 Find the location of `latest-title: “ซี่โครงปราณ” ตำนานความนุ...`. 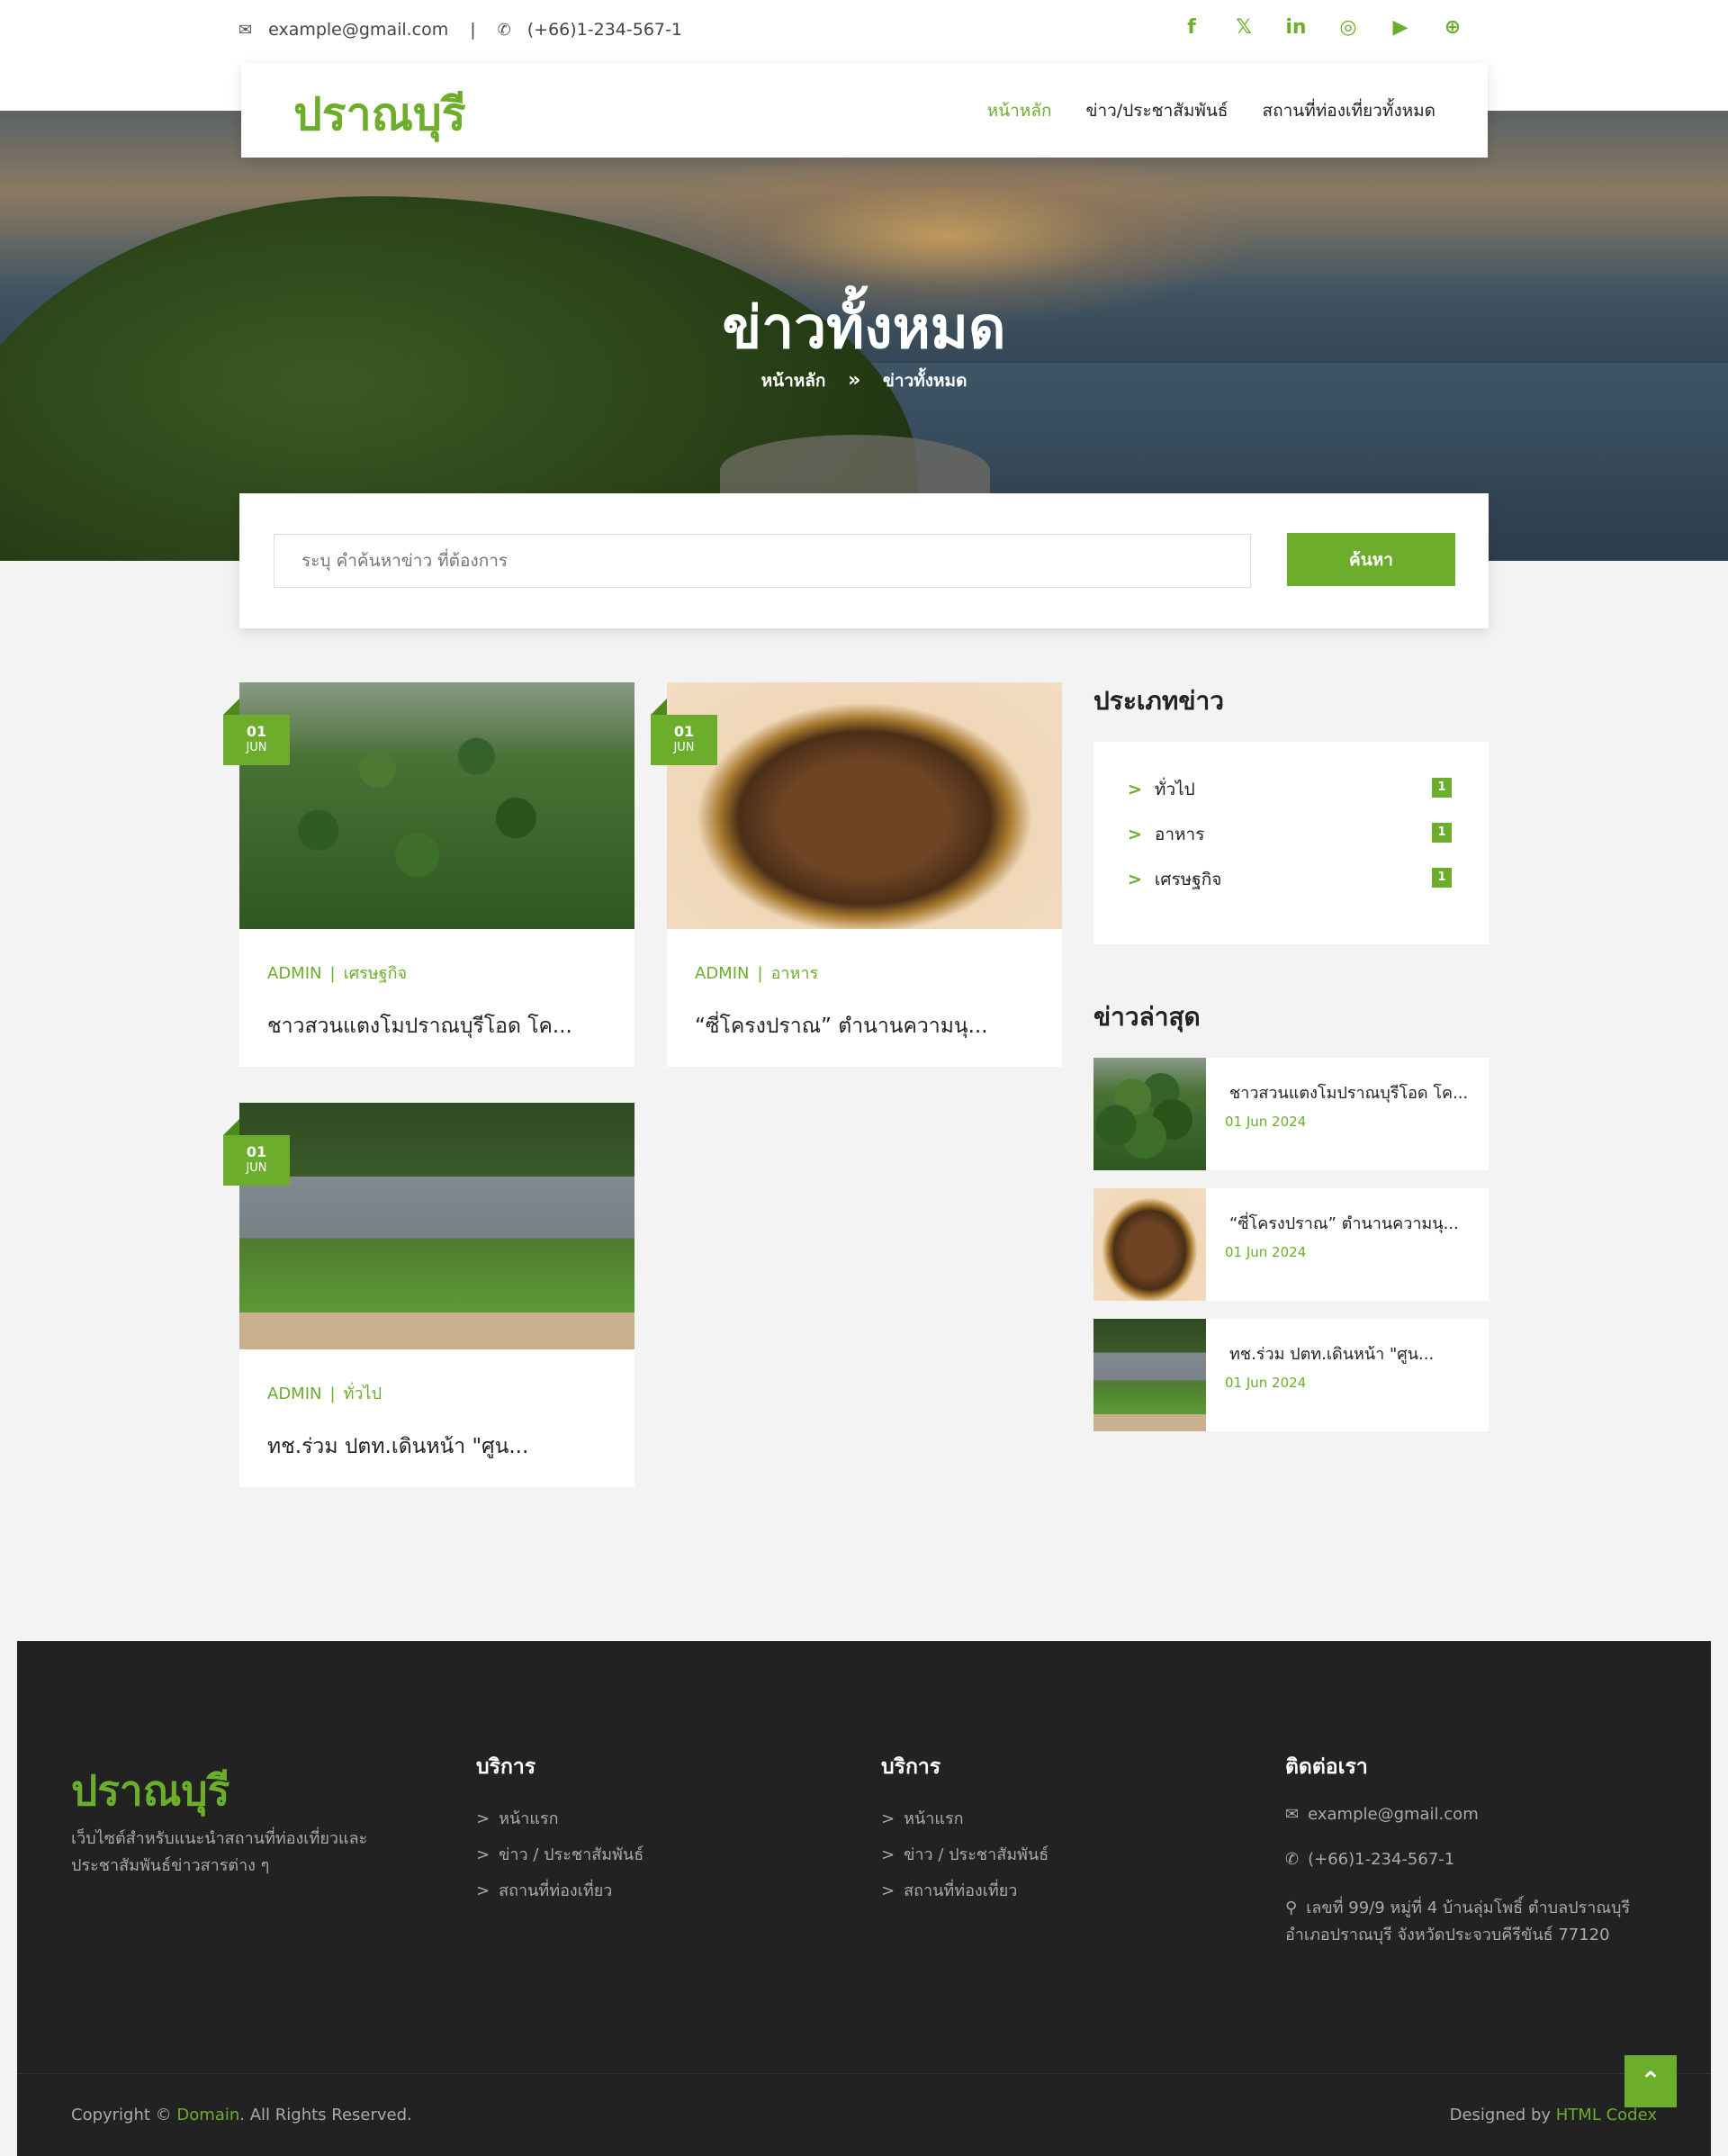

latest-title: “ซี่โครงปราณ” ตำนานความนุ... is located at coordinates (1344, 1223).